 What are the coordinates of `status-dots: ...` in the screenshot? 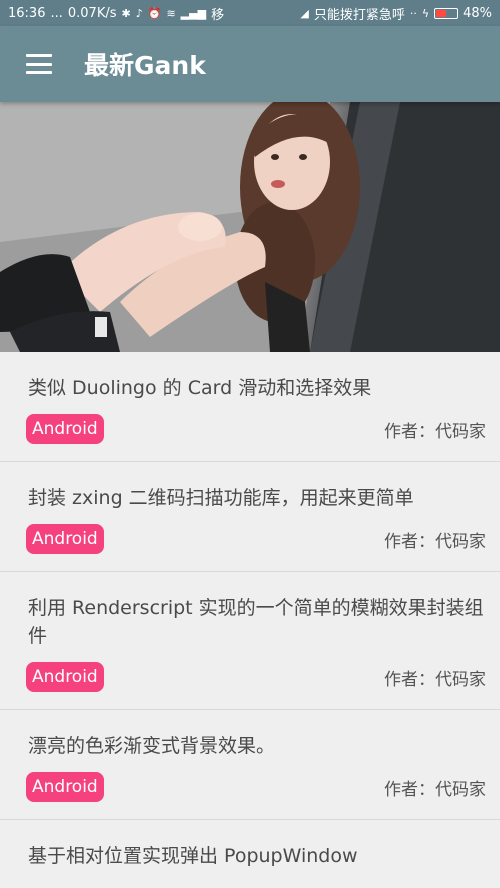 It's located at (56, 13).